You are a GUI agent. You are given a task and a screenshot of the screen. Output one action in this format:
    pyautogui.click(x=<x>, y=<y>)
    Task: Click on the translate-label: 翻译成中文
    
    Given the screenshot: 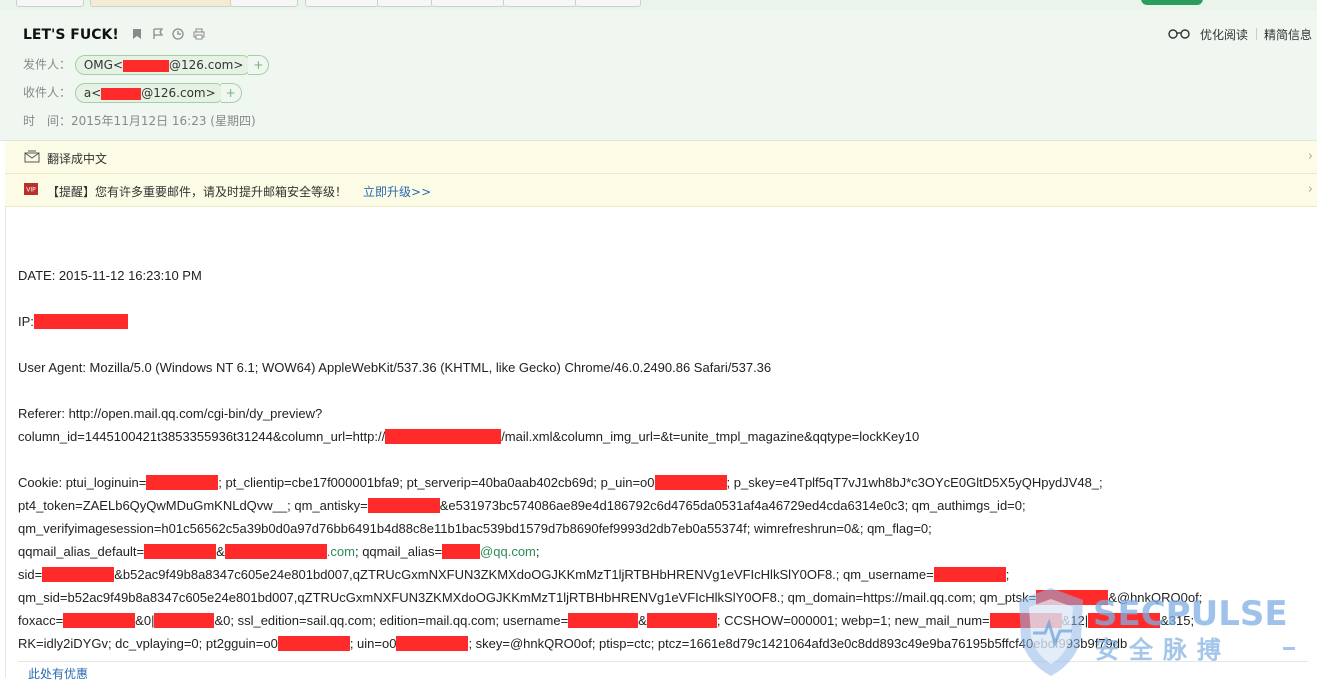 What is the action you would take?
    pyautogui.click(x=77, y=159)
    